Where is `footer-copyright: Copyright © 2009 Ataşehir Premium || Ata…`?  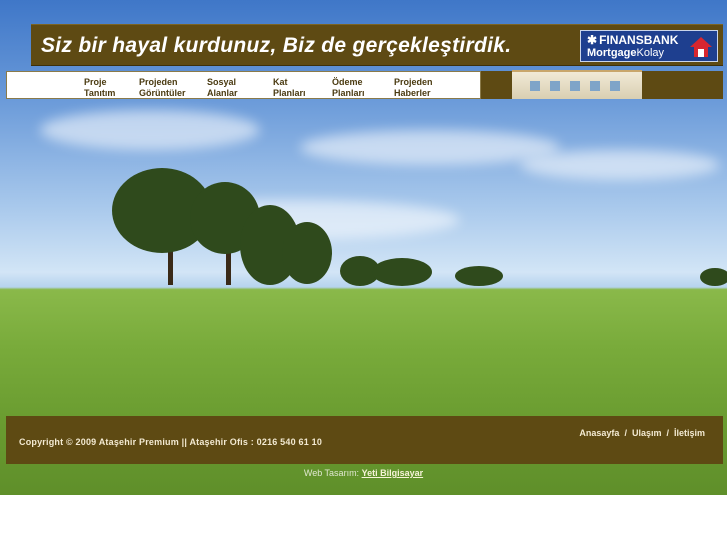 footer-copyright: Copyright © 2009 Ataşehir Premium || Ata… is located at coordinates (171, 442).